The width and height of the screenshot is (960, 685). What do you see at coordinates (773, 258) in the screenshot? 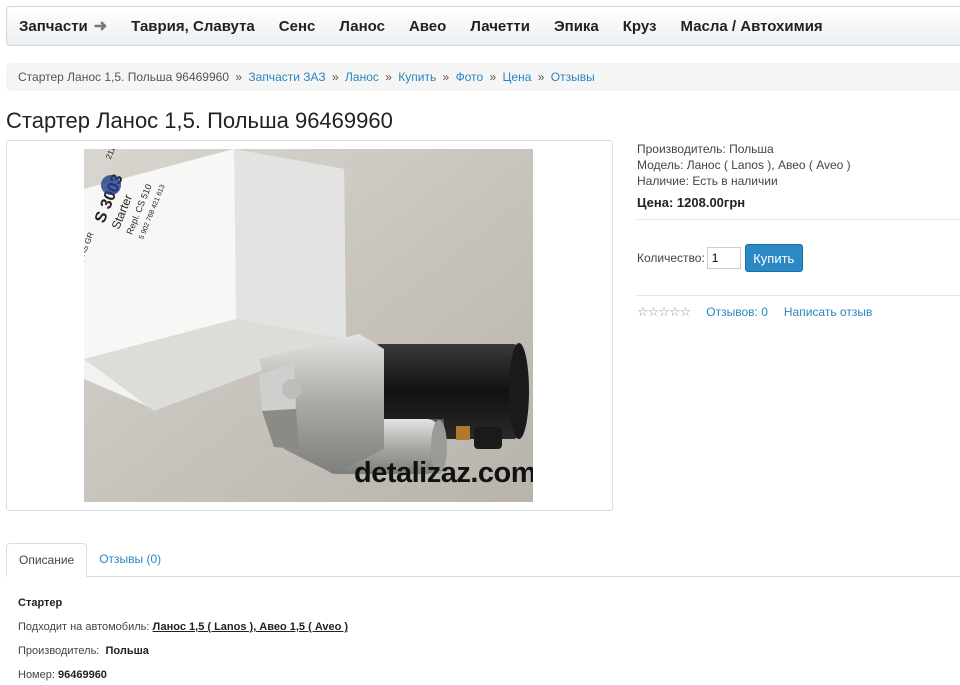
I see `buy-button: Купить` at bounding box center [773, 258].